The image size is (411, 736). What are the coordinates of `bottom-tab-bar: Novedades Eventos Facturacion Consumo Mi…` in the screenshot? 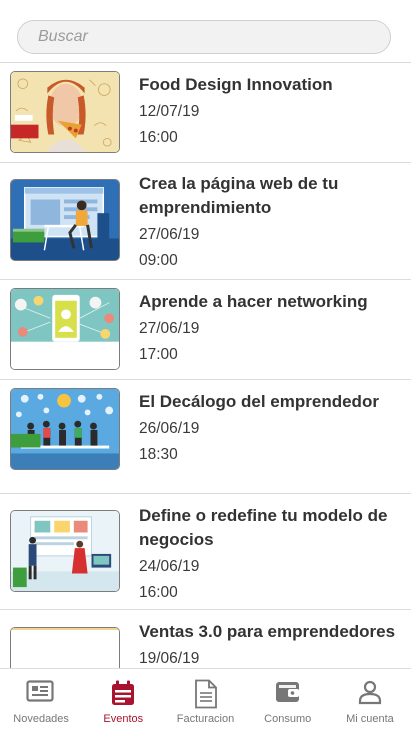 It's located at (205, 702).